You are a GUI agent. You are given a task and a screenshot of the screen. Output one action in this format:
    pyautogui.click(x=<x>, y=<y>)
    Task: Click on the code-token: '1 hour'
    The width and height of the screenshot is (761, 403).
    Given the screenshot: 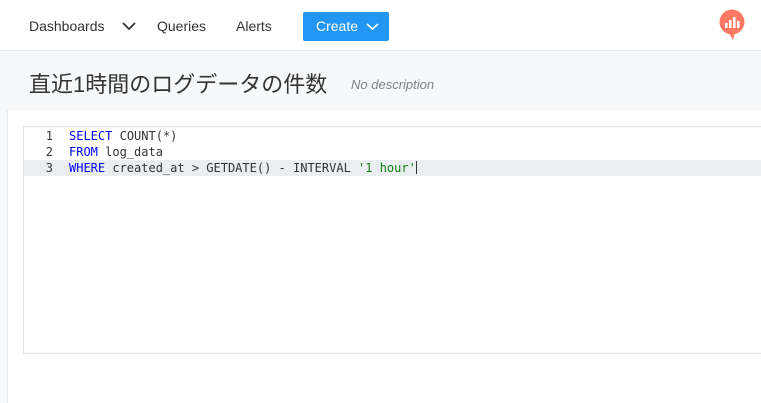 What is the action you would take?
    pyautogui.click(x=387, y=168)
    